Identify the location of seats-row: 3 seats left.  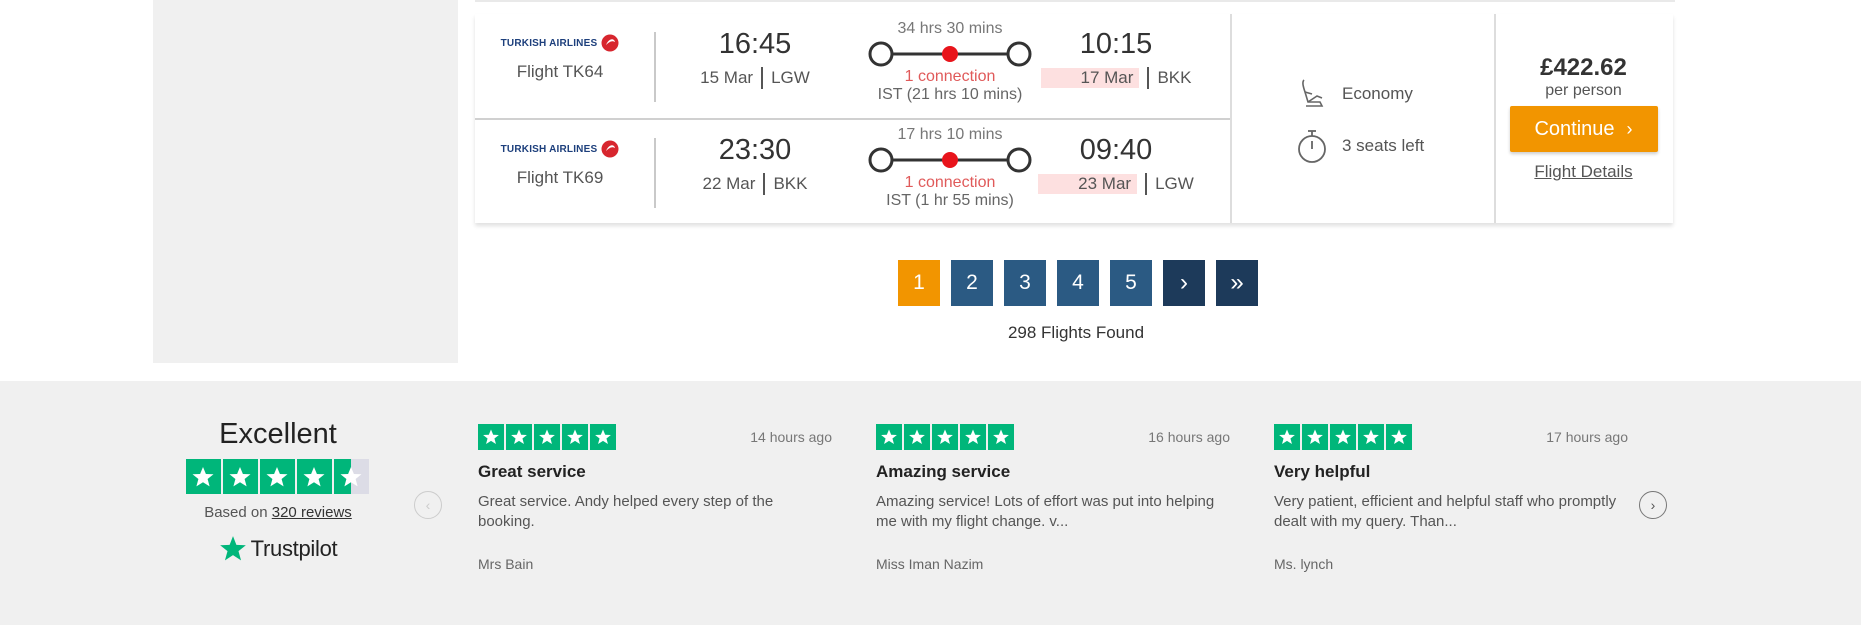
(1358, 146).